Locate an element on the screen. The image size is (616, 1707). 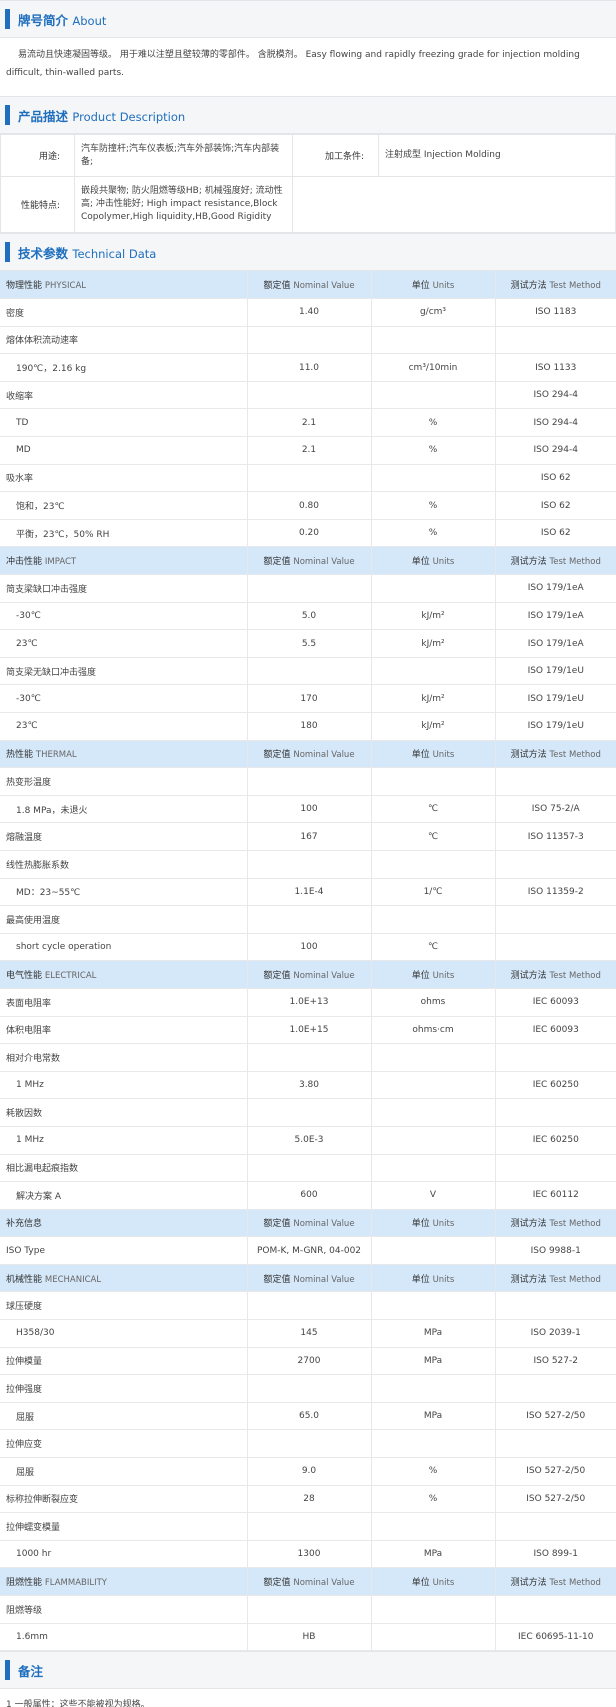
property-name: 拉伸应变 is located at coordinates (124, 1444).